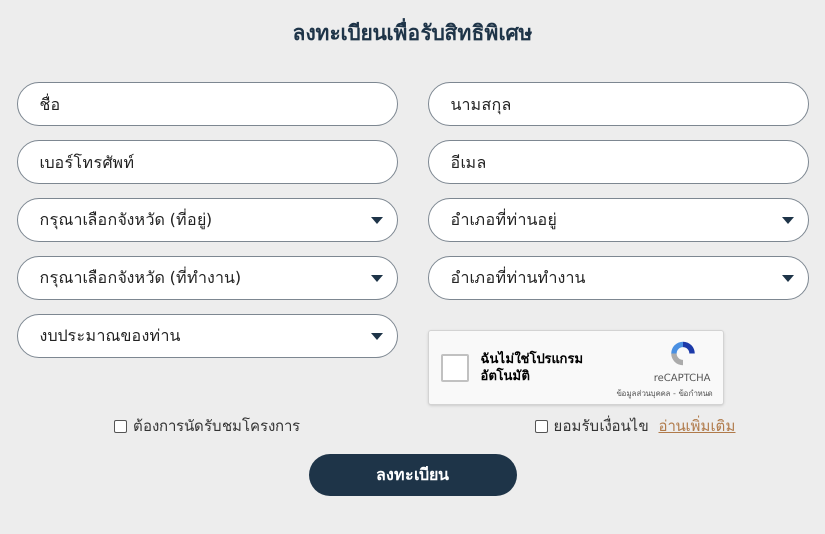 Image resolution: width=825 pixels, height=534 pixels. What do you see at coordinates (216, 426) in the screenshot?
I see `checkbox-label: ต้องการนัดรับชมโครงการ` at bounding box center [216, 426].